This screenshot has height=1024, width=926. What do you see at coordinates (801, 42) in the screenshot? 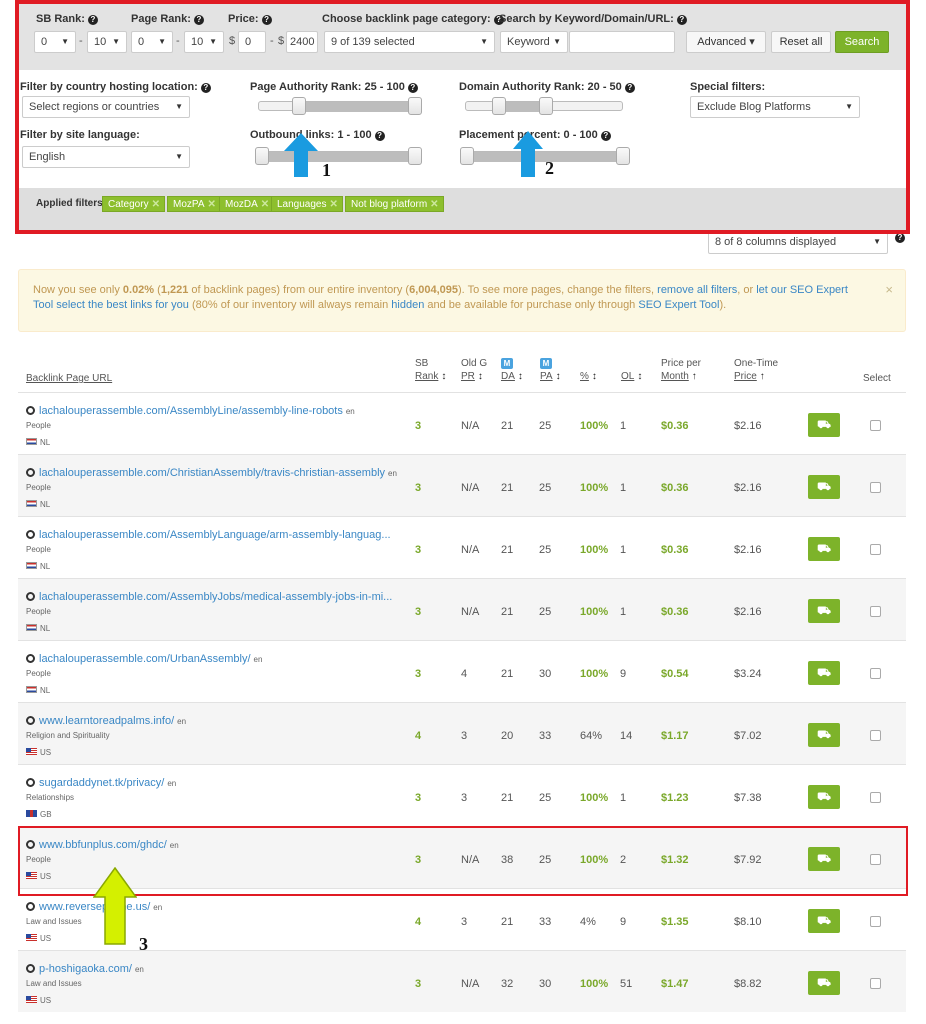
I see `reset-all-button: Reset all` at bounding box center [801, 42].